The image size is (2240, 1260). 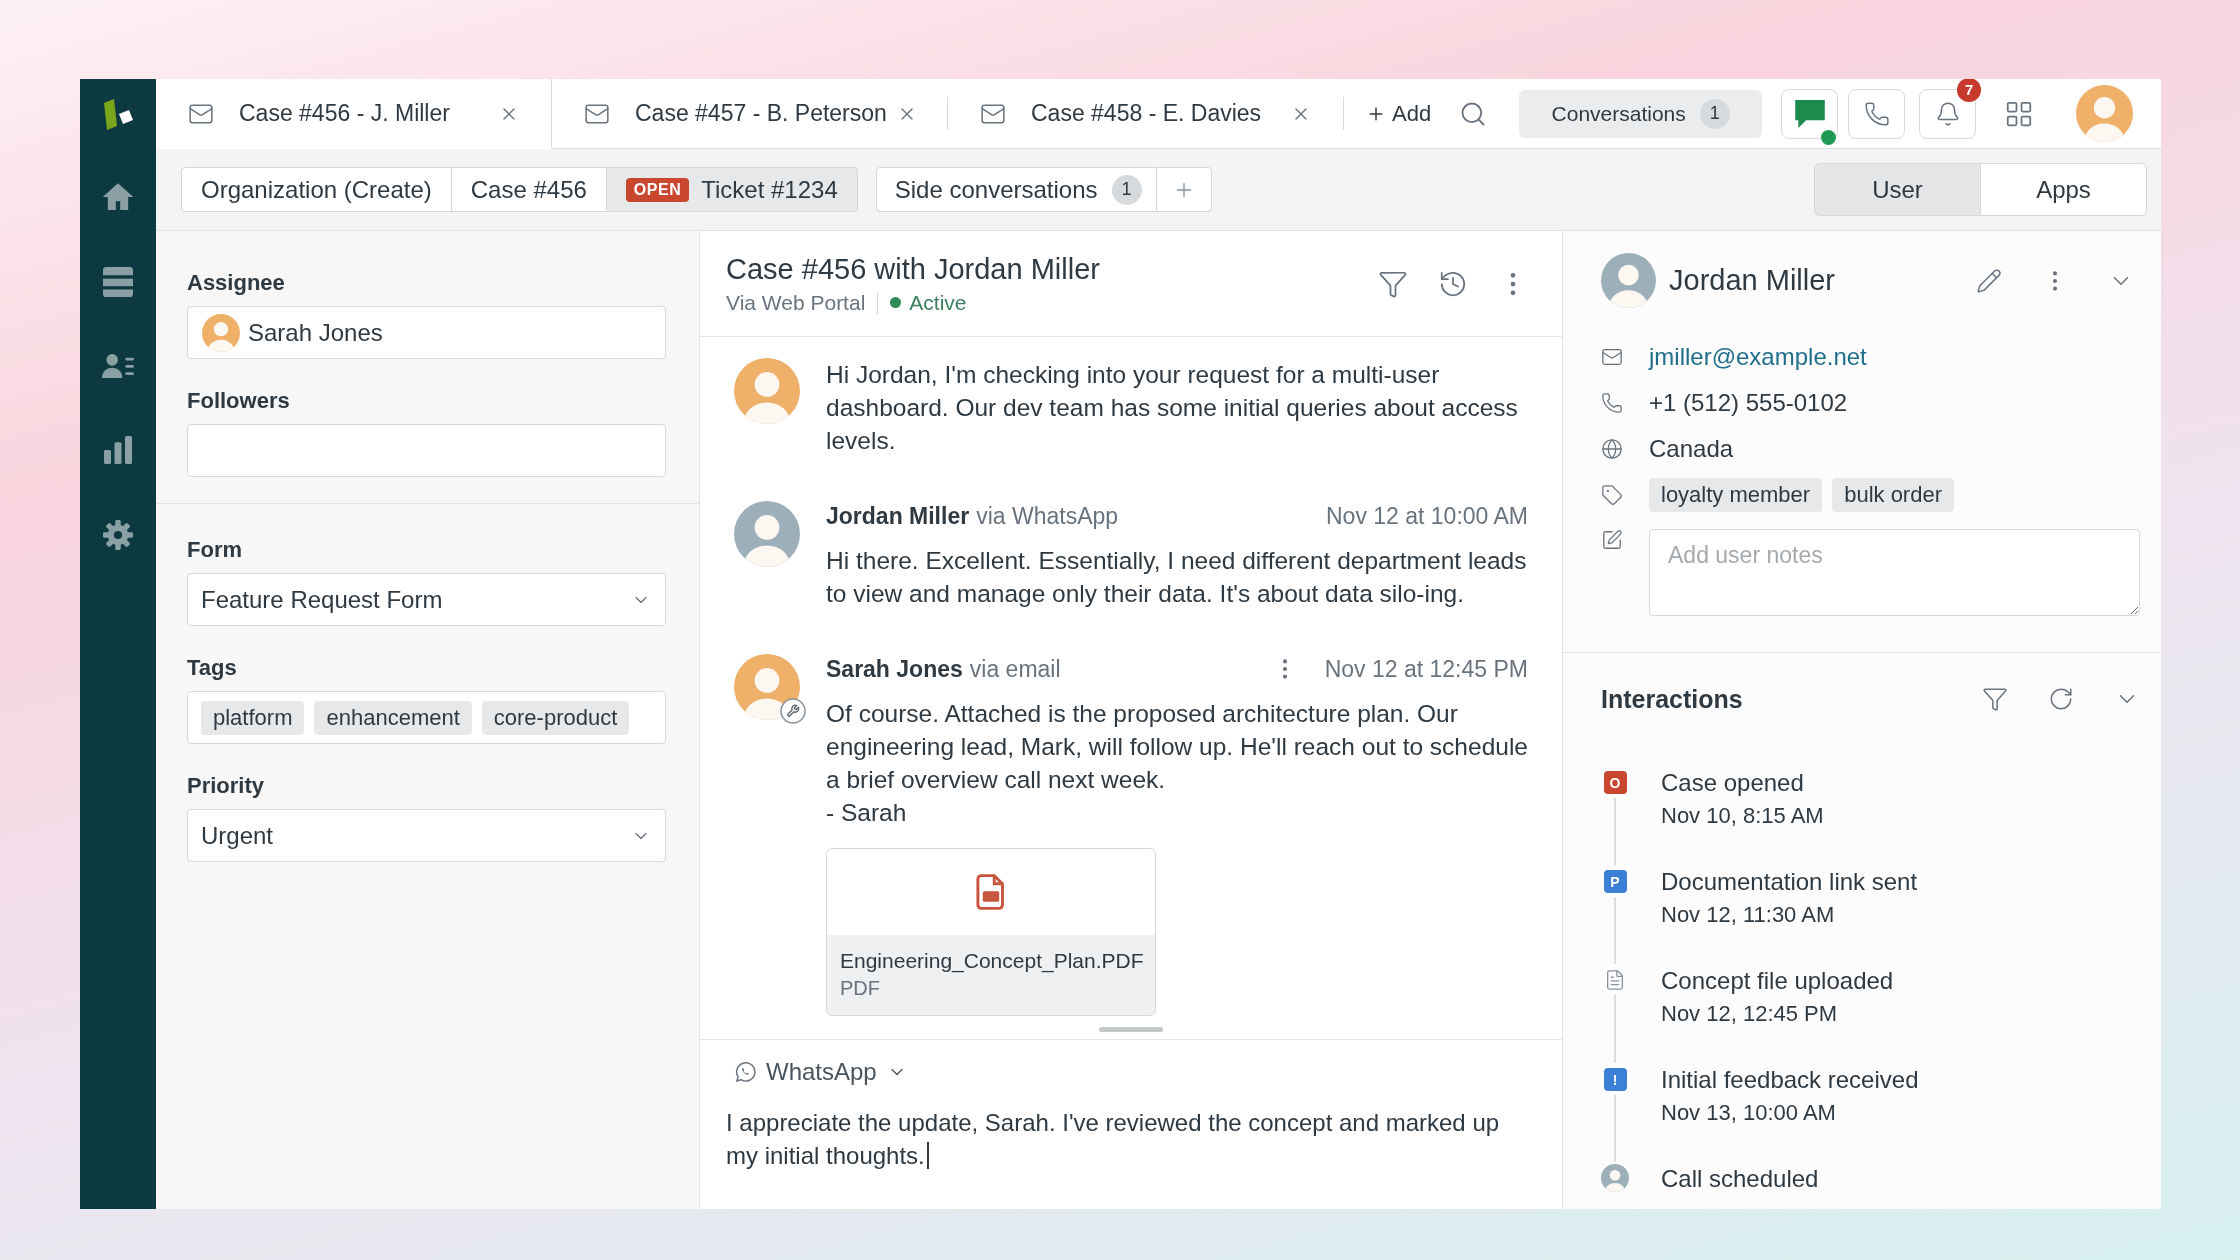 I want to click on event-title: Concept file uploaded, so click(x=1777, y=981).